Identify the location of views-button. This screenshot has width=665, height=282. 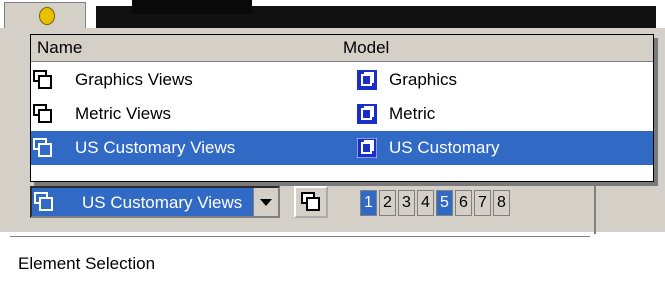
(311, 202).